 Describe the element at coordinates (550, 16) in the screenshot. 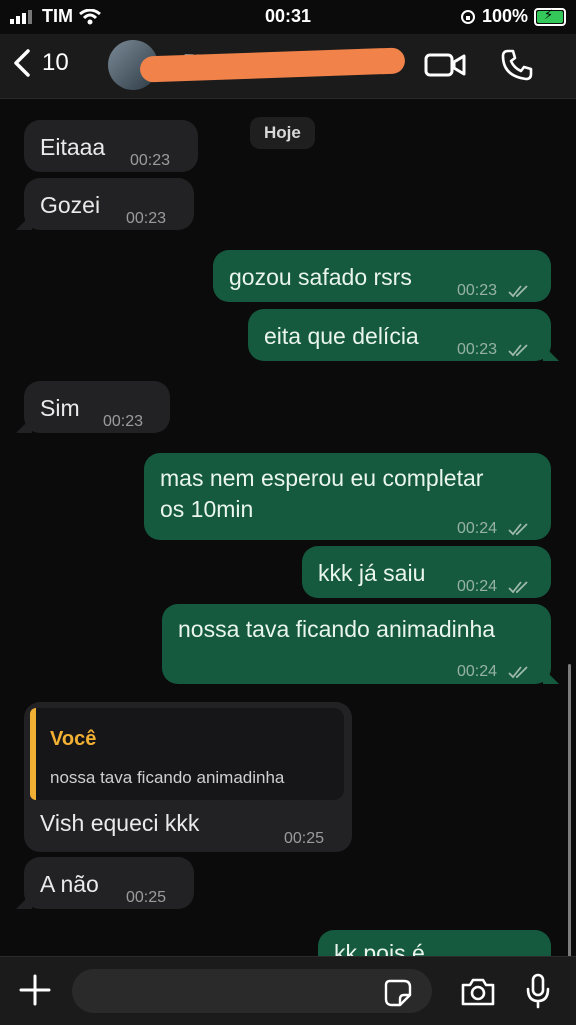

I see `battery-icon: ⚡` at that location.